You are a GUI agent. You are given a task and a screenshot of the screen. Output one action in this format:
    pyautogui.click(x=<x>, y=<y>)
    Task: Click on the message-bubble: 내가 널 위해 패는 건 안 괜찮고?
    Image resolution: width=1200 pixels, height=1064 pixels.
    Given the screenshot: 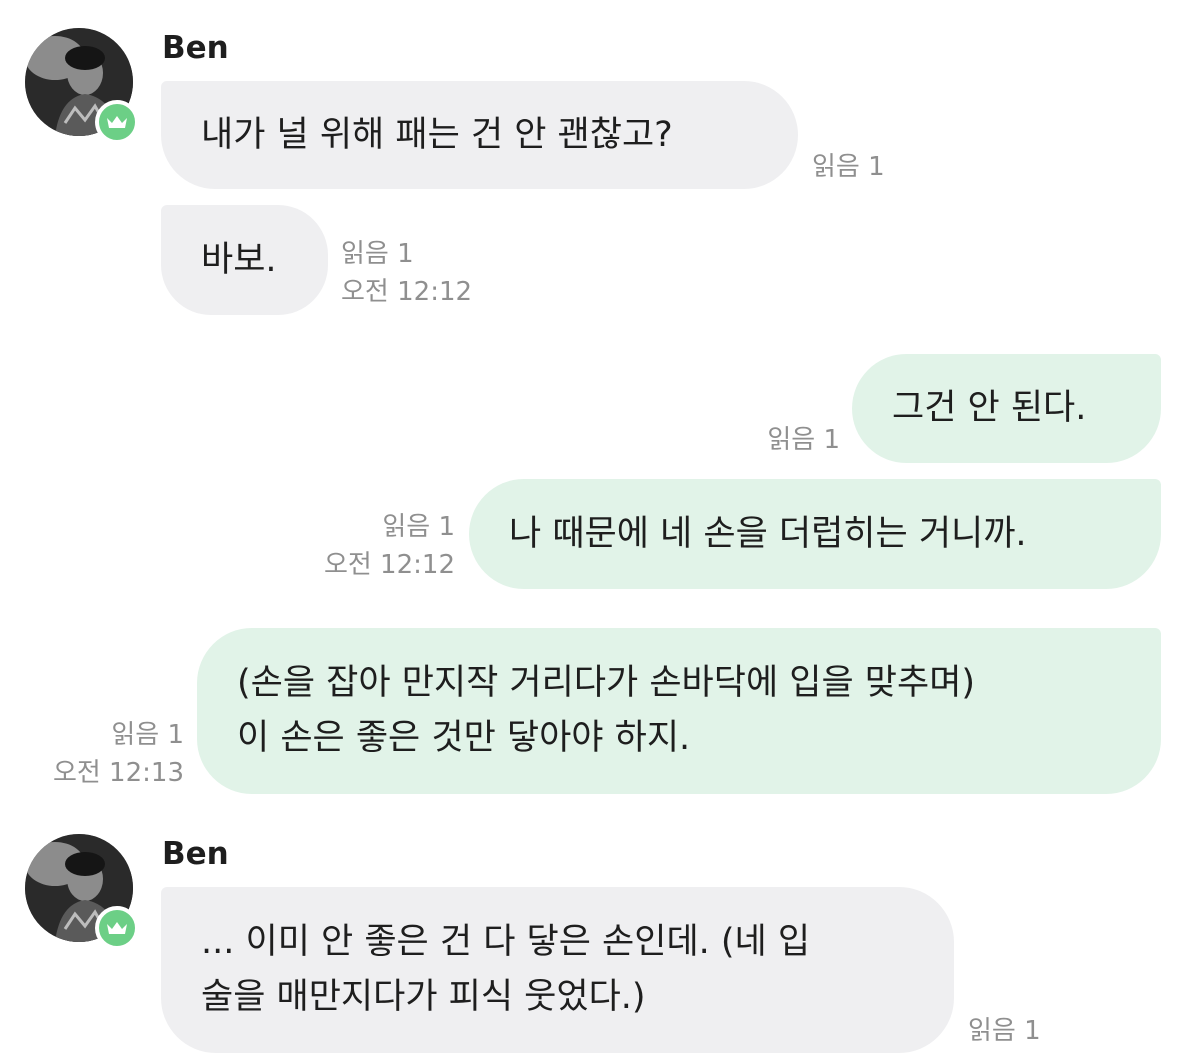 What is the action you would take?
    pyautogui.click(x=479, y=135)
    